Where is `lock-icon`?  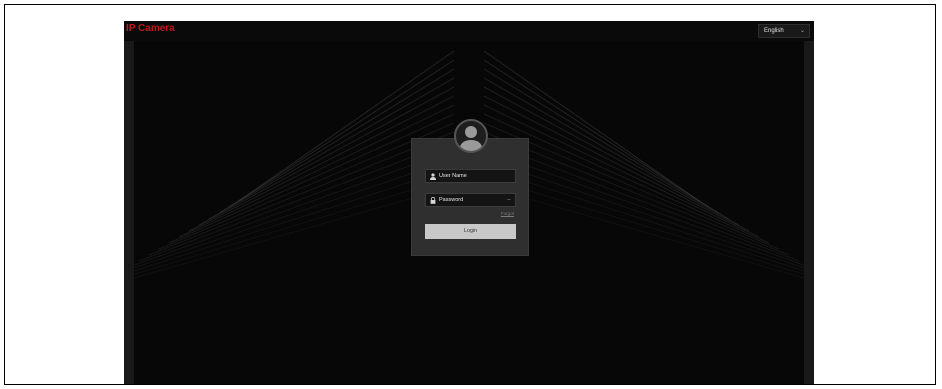
lock-icon is located at coordinates (433, 200).